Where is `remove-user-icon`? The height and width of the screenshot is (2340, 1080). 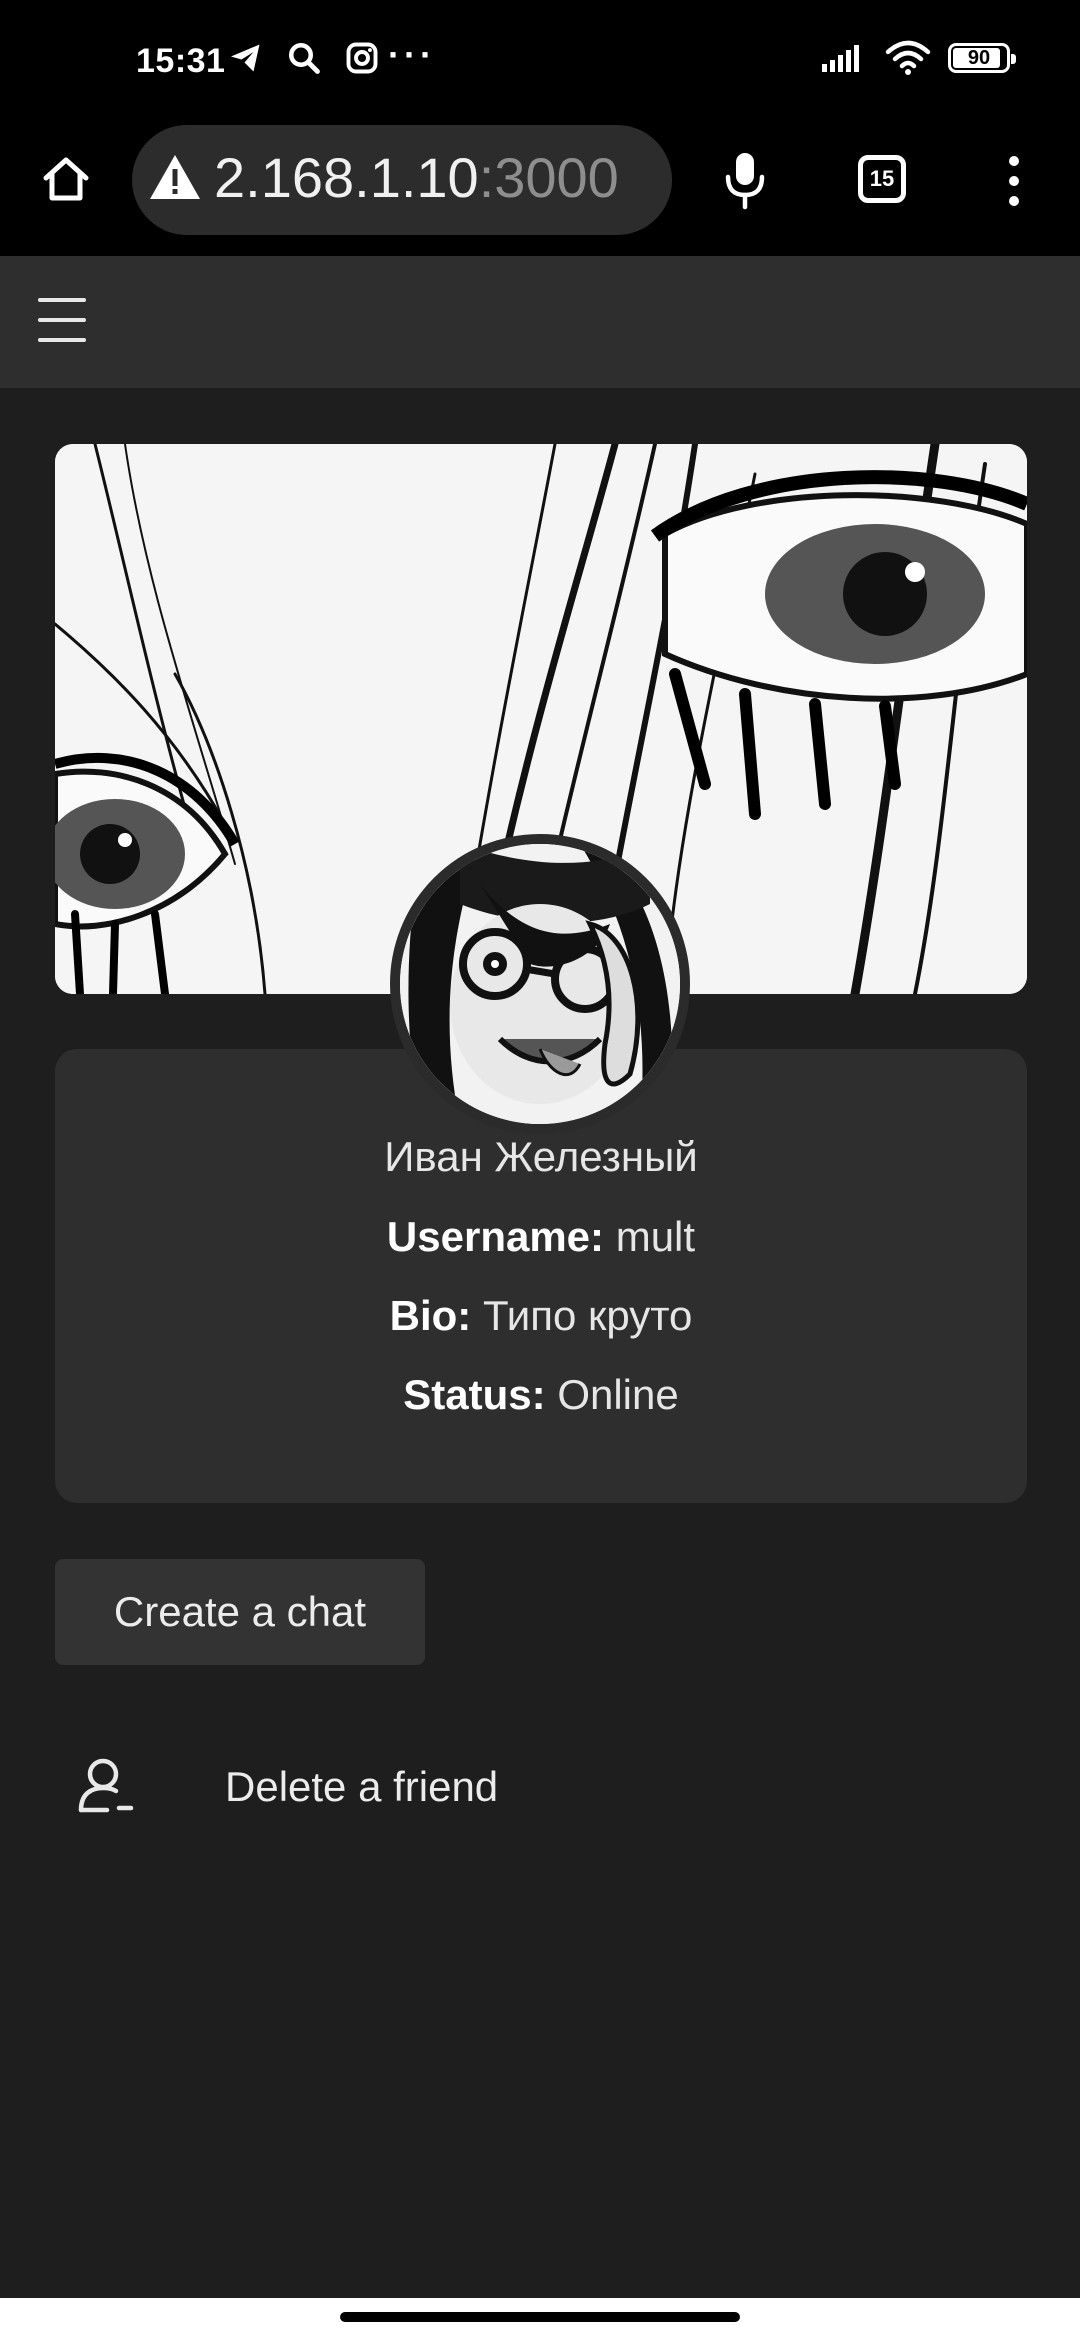 remove-user-icon is located at coordinates (110, 1787).